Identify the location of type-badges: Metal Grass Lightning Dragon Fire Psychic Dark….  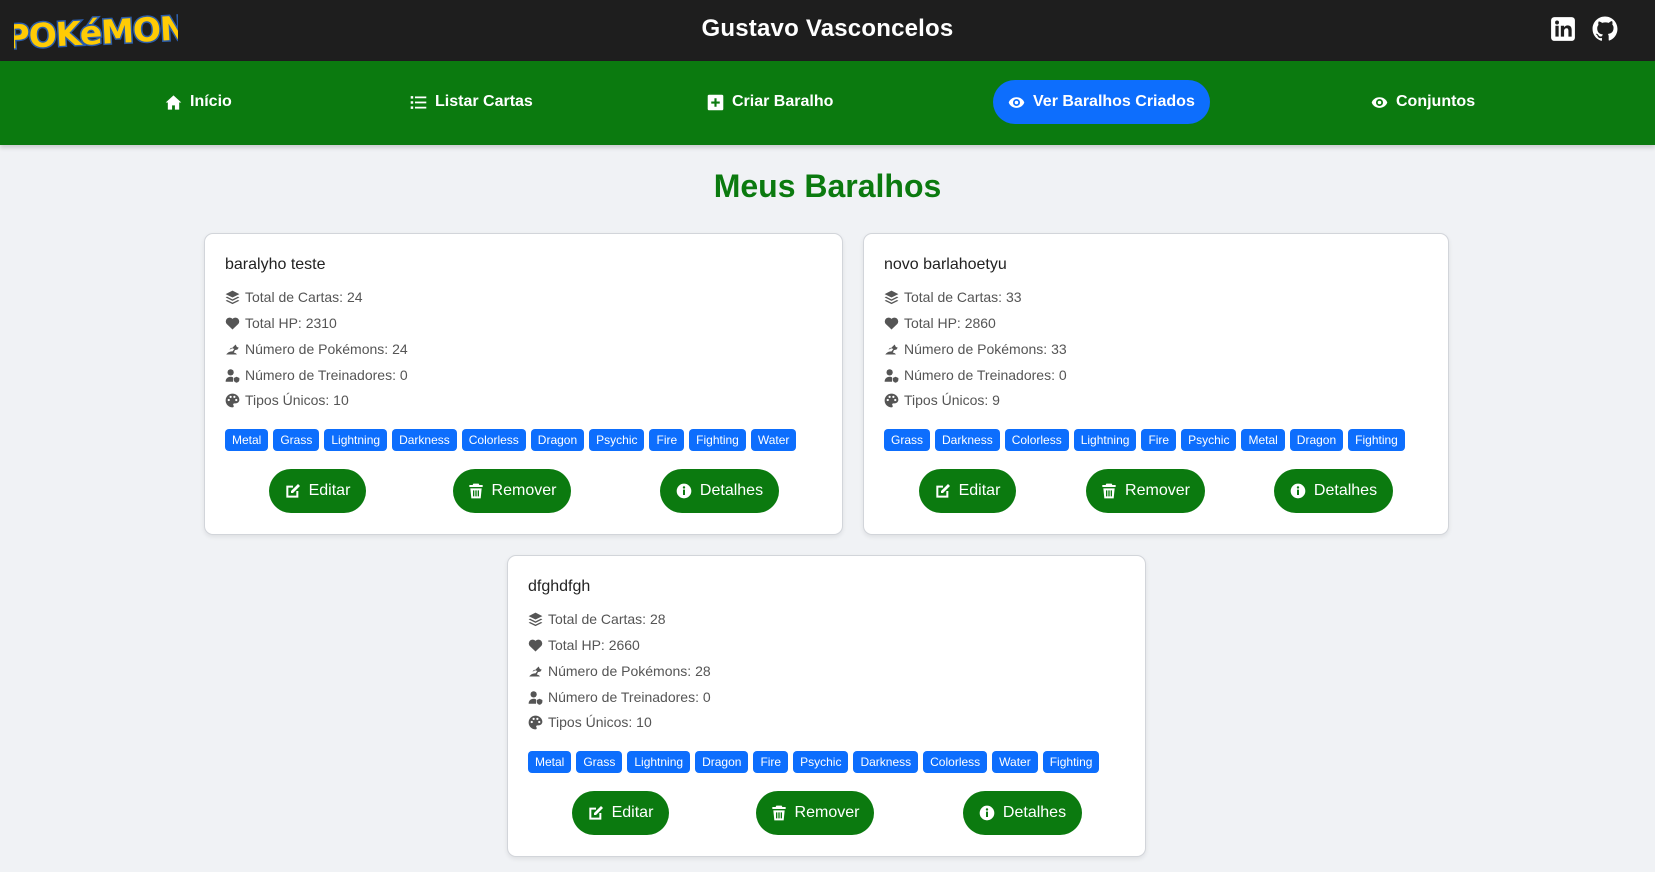
(814, 762).